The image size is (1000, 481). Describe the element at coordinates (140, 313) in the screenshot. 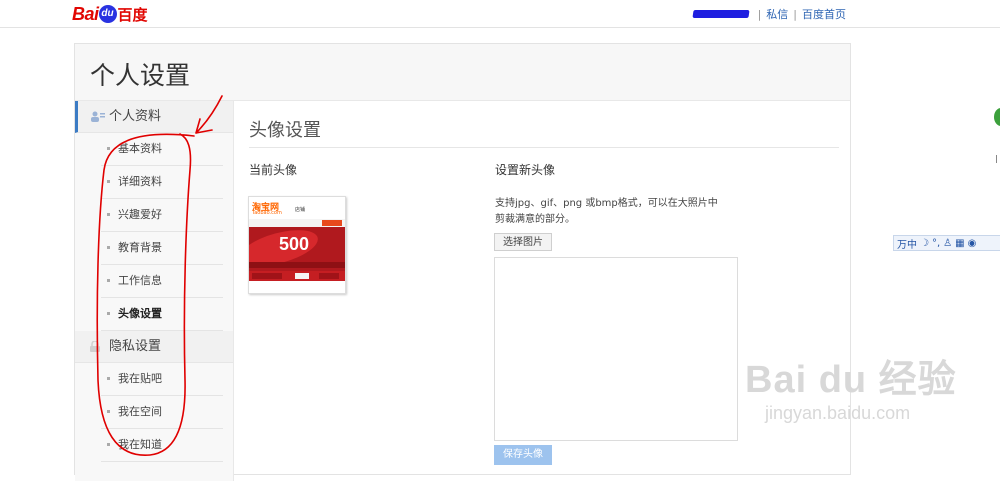

I see `sidebar-item-label: 头像设置` at that location.